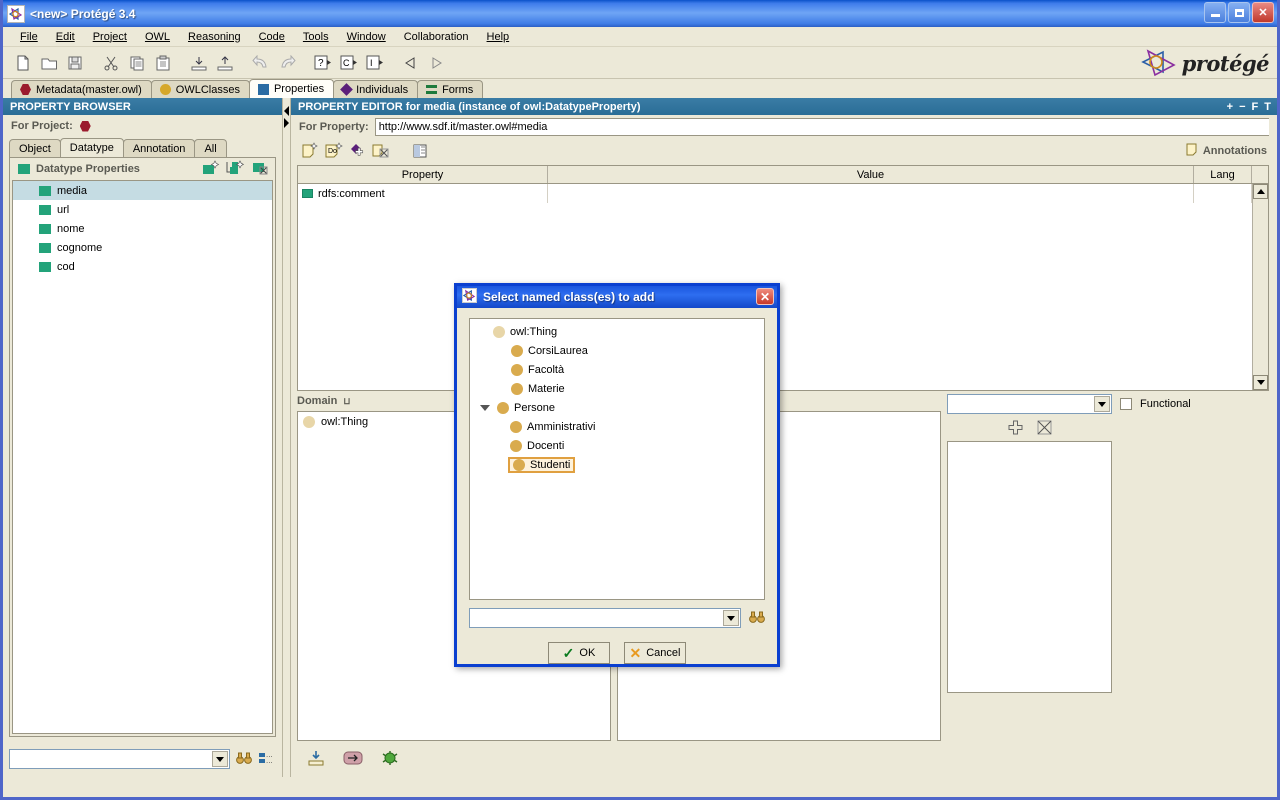 The image size is (1280, 800). What do you see at coordinates (1260, 382) in the screenshot?
I see `scroll-down-button` at bounding box center [1260, 382].